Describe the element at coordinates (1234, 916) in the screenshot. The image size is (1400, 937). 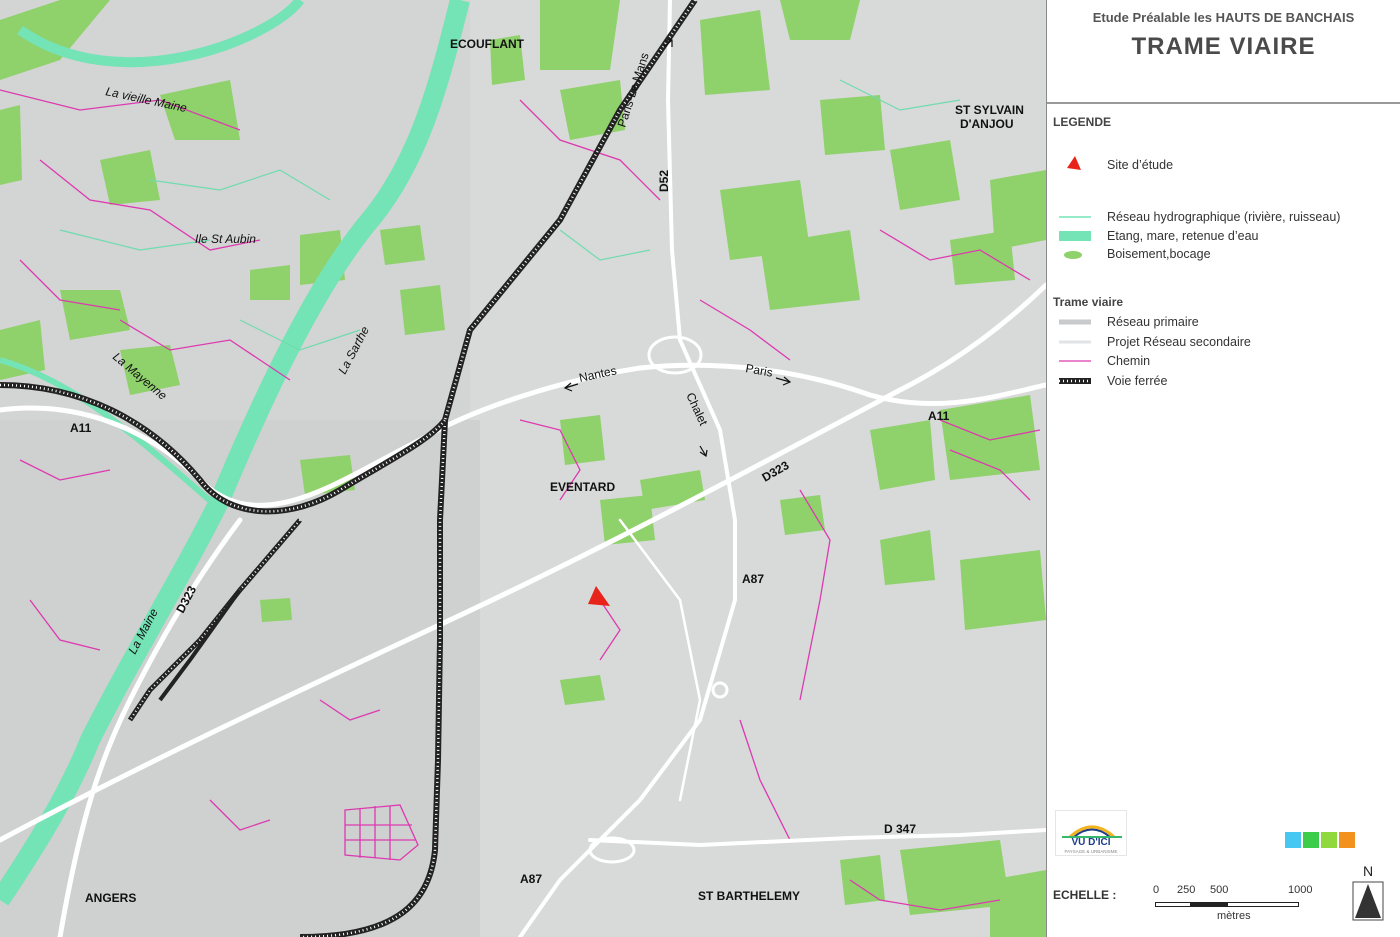
I see `scale-units: mètres` at that location.